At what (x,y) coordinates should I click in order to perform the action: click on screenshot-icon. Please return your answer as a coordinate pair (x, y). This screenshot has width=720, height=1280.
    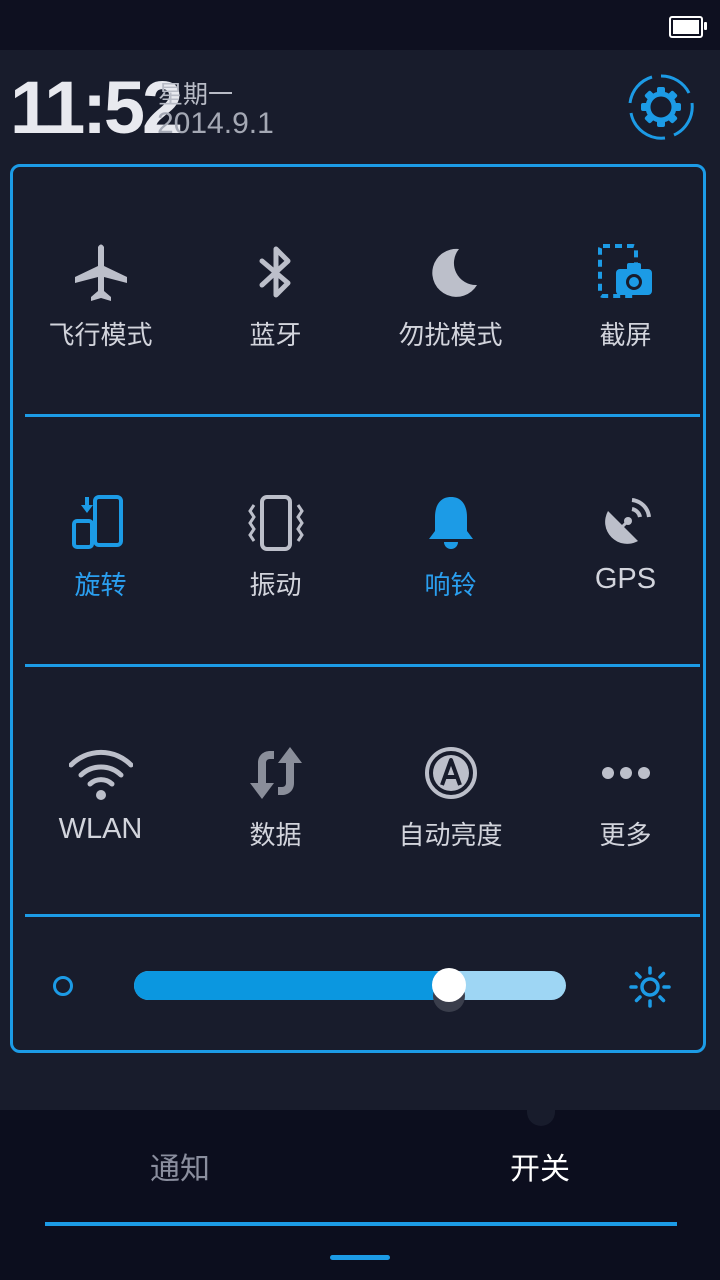
    Looking at the image, I should click on (624, 271).